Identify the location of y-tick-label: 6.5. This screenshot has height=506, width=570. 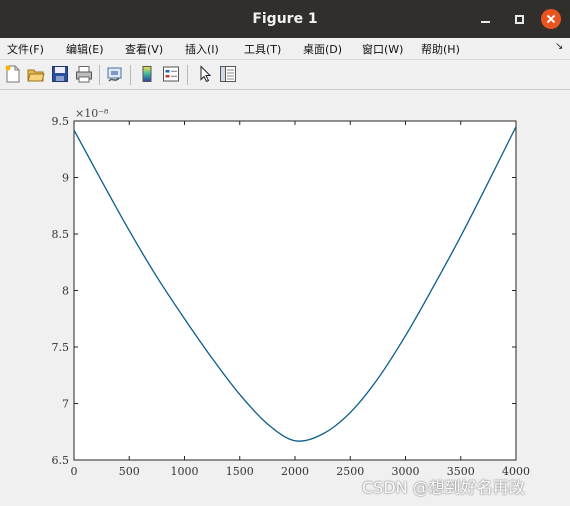
(61, 460).